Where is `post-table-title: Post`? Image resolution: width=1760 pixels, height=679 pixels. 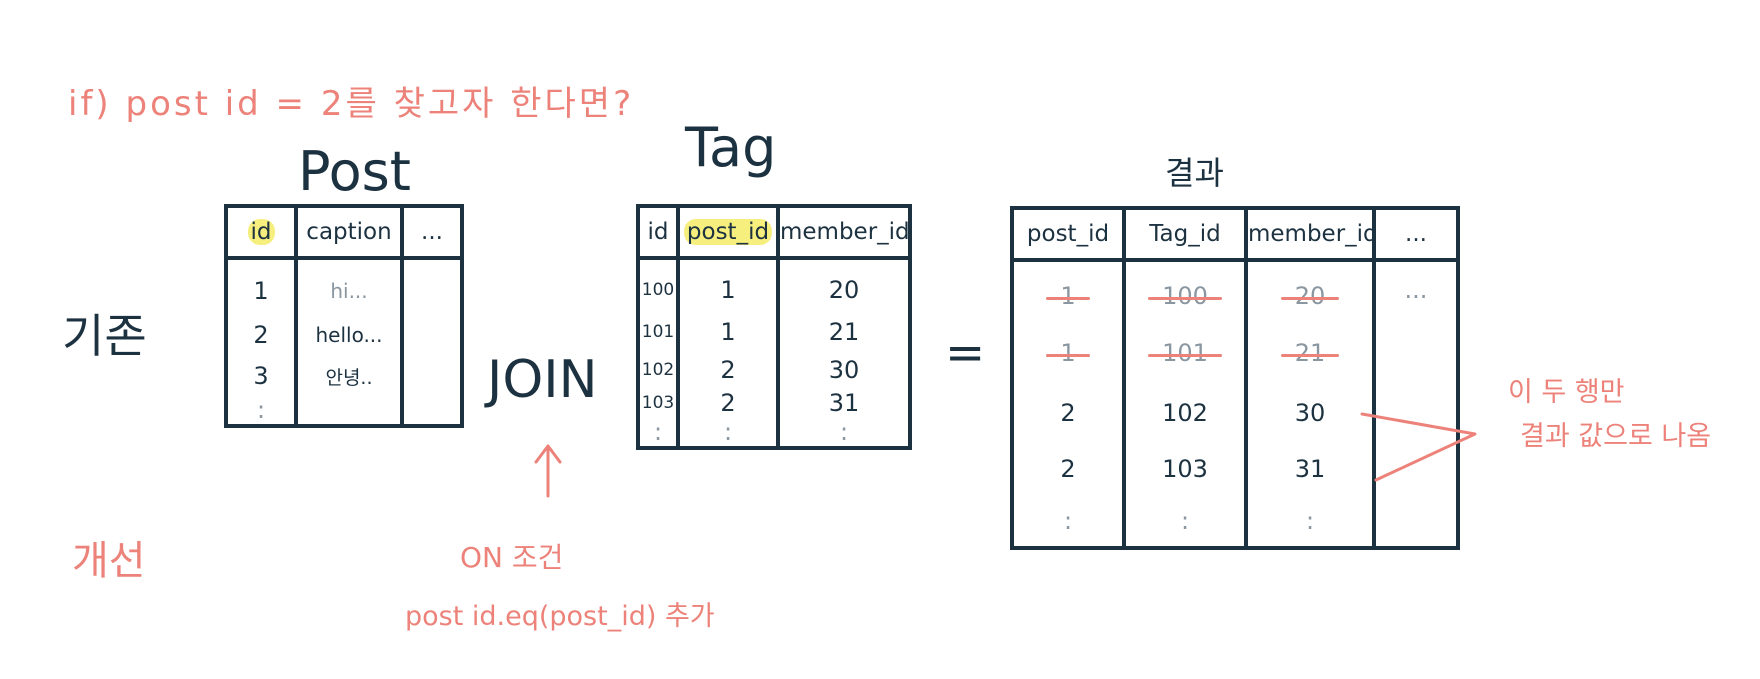 post-table-title: Post is located at coordinates (354, 171).